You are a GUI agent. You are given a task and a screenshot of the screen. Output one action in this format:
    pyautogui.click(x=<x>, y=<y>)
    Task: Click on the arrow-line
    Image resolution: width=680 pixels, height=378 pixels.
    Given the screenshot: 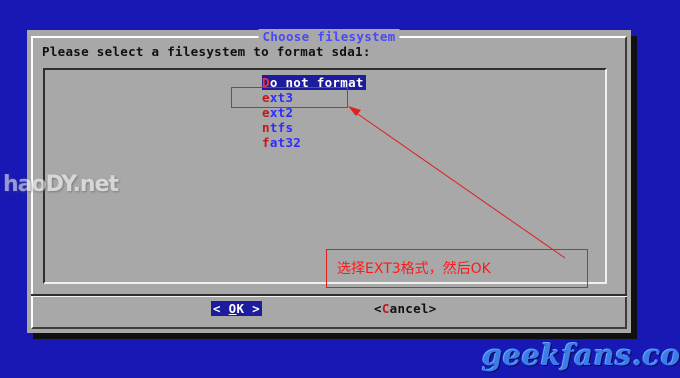 What is the action you would take?
    pyautogui.click(x=458, y=184)
    